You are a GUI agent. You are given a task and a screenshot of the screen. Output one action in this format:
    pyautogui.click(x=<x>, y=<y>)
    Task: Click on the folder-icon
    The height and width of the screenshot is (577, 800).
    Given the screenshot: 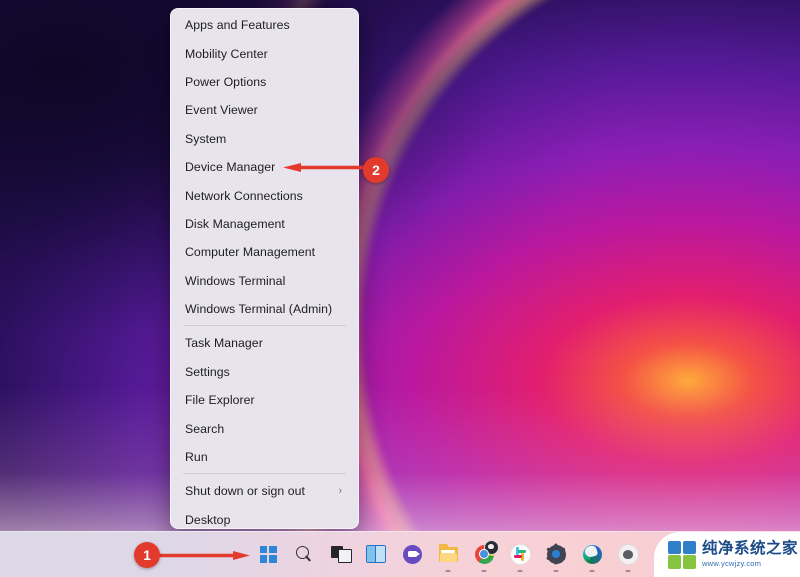 What is the action you would take?
    pyautogui.click(x=448, y=554)
    